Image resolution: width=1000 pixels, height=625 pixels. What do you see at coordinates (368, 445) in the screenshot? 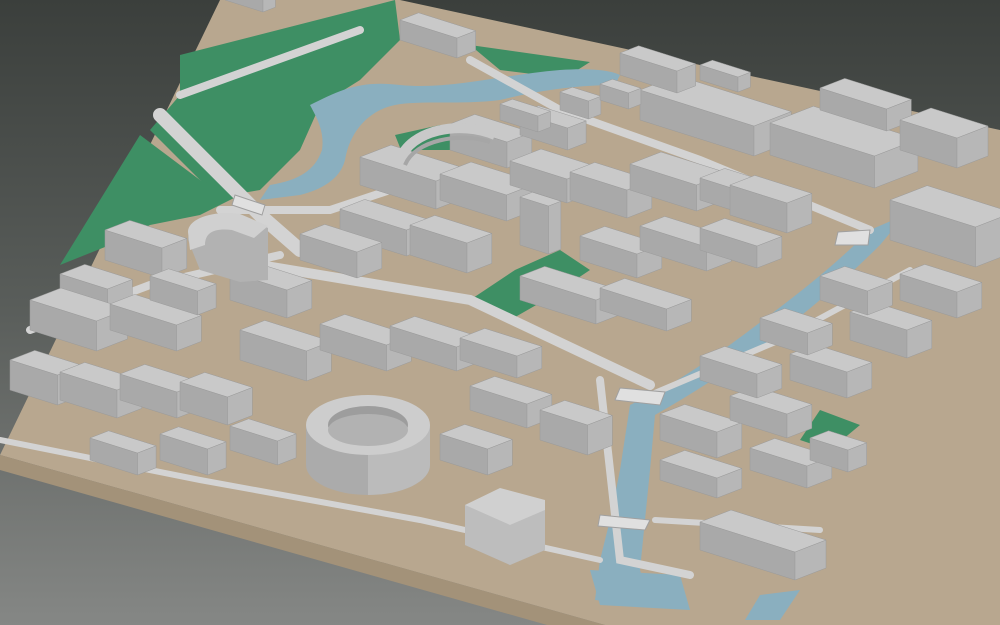
I see `circular-building` at bounding box center [368, 445].